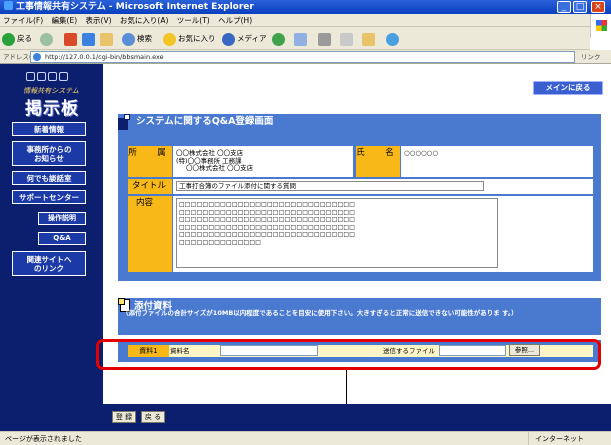 Image resolution: width=611 pixels, height=445 pixels. I want to click on title-marker-accent, so click(127, 117).